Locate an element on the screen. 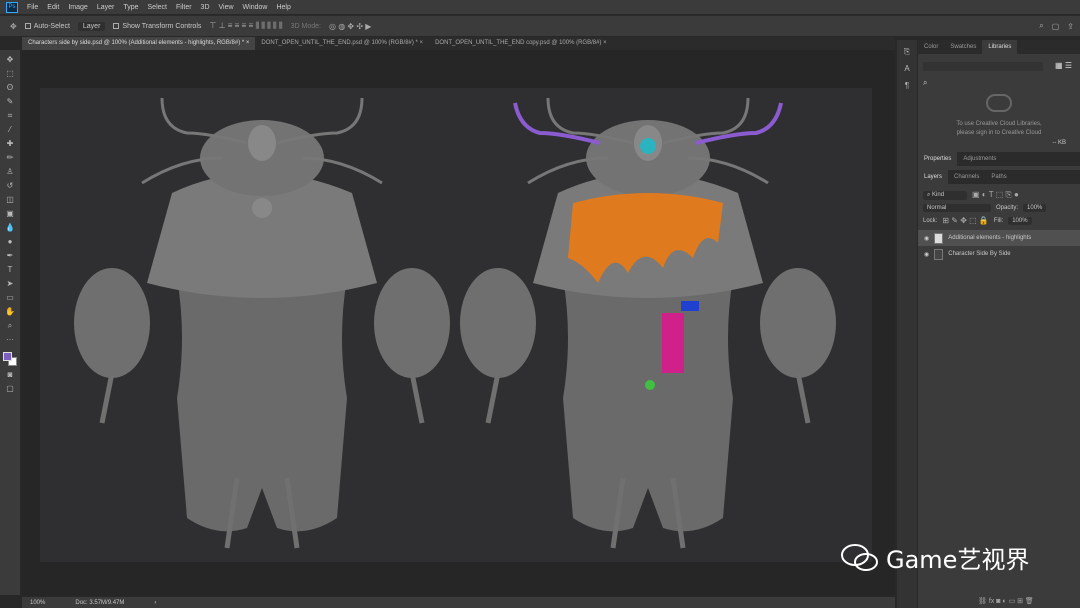 The image size is (1080, 608). libraries-tabs: Color Swatches Libraries is located at coordinates (999, 47).